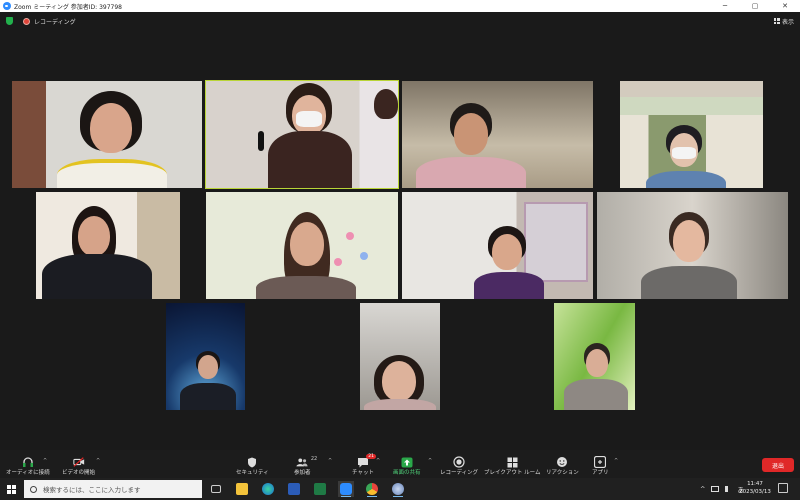  What do you see at coordinates (430, 461) in the screenshot?
I see `share-caret-icon: ^` at bounding box center [430, 461].